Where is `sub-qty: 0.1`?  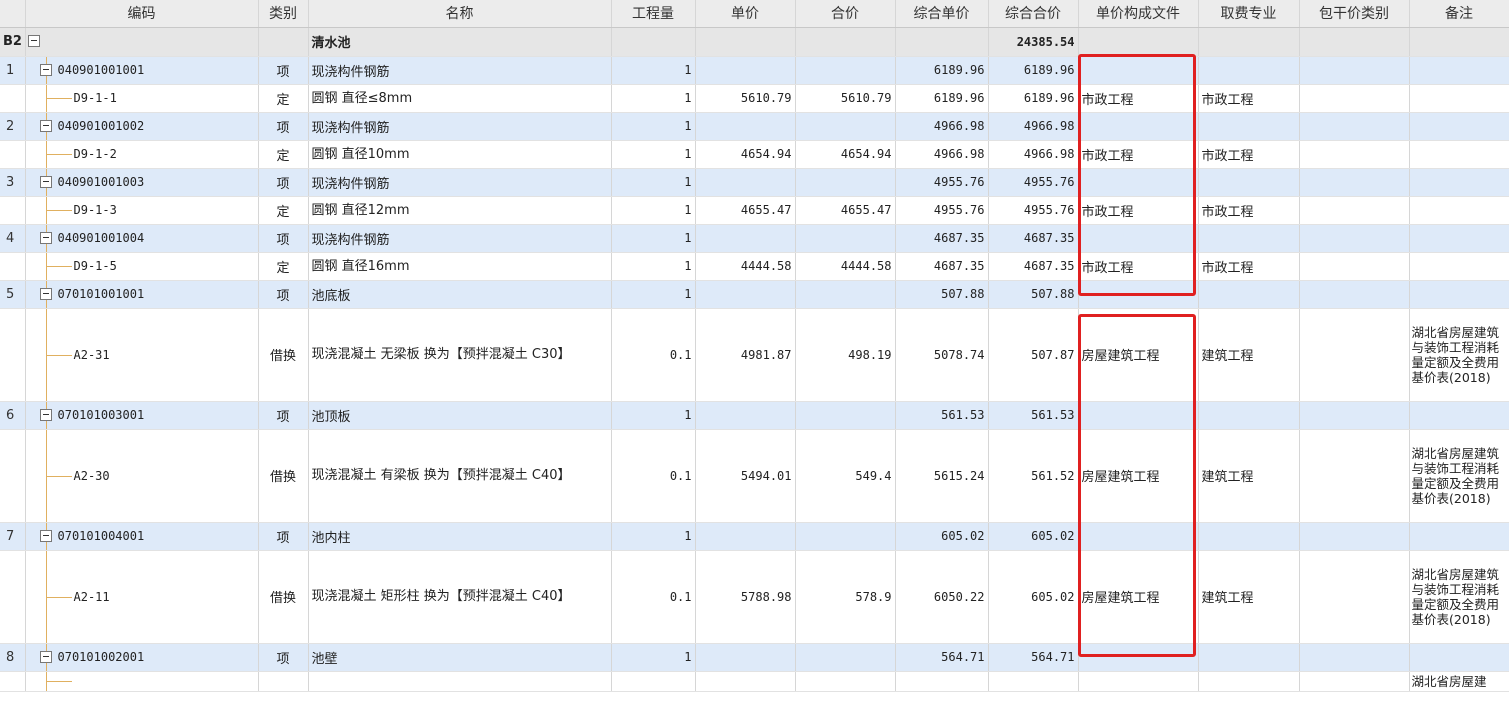
sub-qty: 0.1 is located at coordinates (653, 476).